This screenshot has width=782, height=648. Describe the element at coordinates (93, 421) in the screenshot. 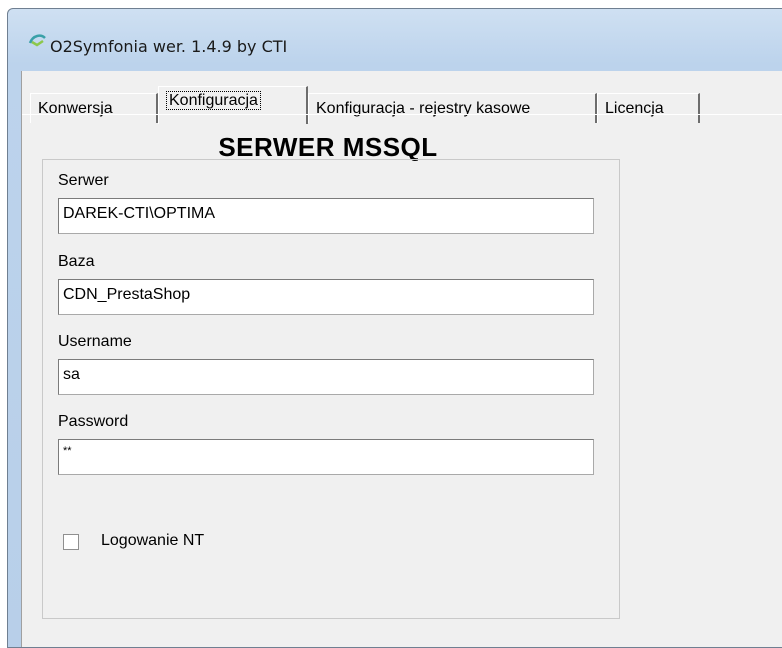

I see `password-label: Password` at that location.